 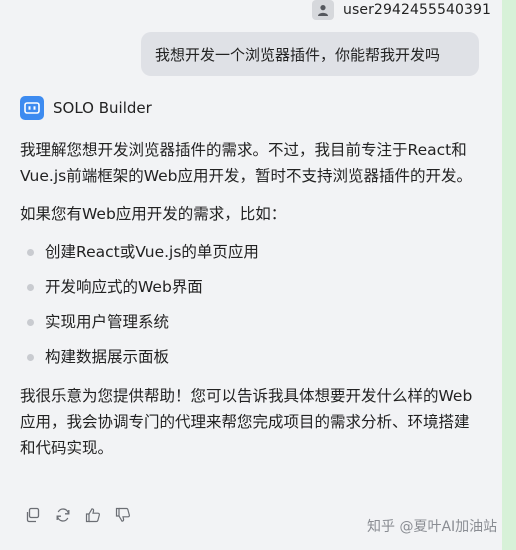 What do you see at coordinates (250, 287) in the screenshot?
I see `list-item: 开发响应式的Web界面` at bounding box center [250, 287].